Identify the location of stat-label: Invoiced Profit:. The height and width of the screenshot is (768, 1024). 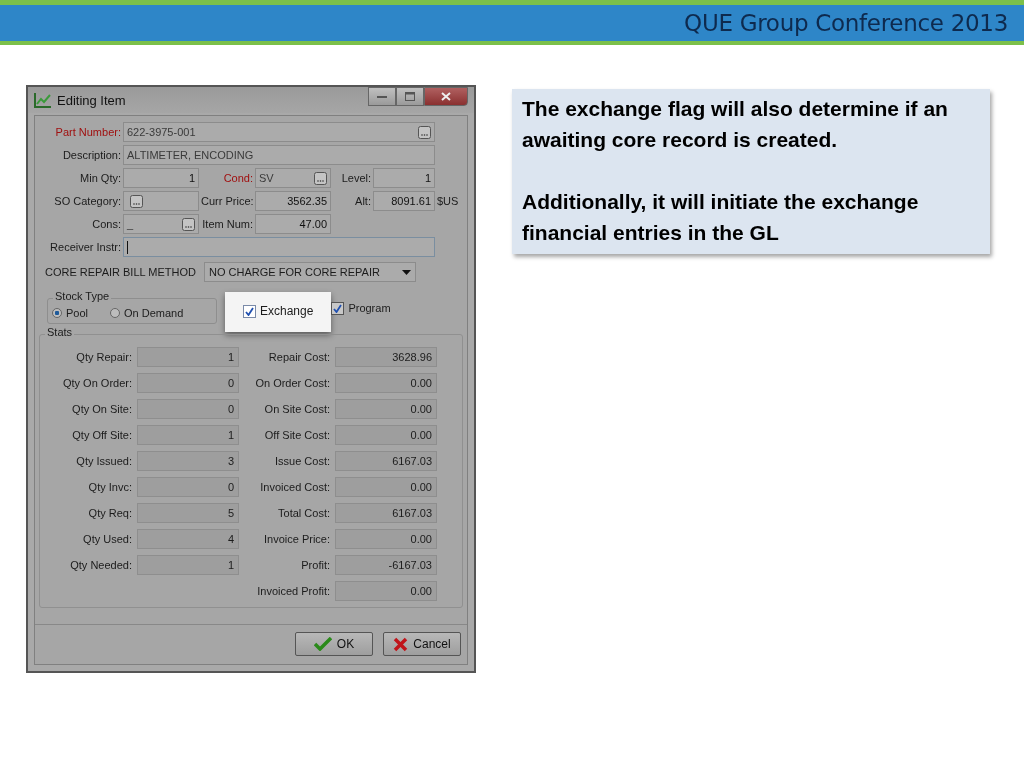
(293, 591).